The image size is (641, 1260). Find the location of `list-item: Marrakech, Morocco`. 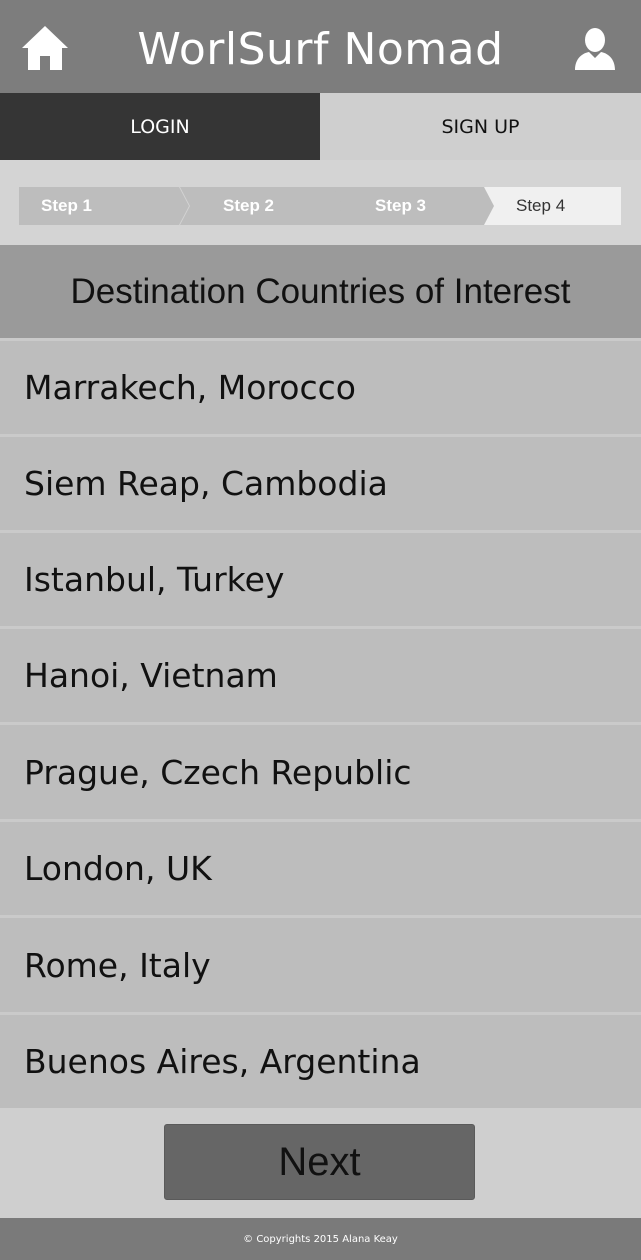

list-item: Marrakech, Morocco is located at coordinates (320, 386).